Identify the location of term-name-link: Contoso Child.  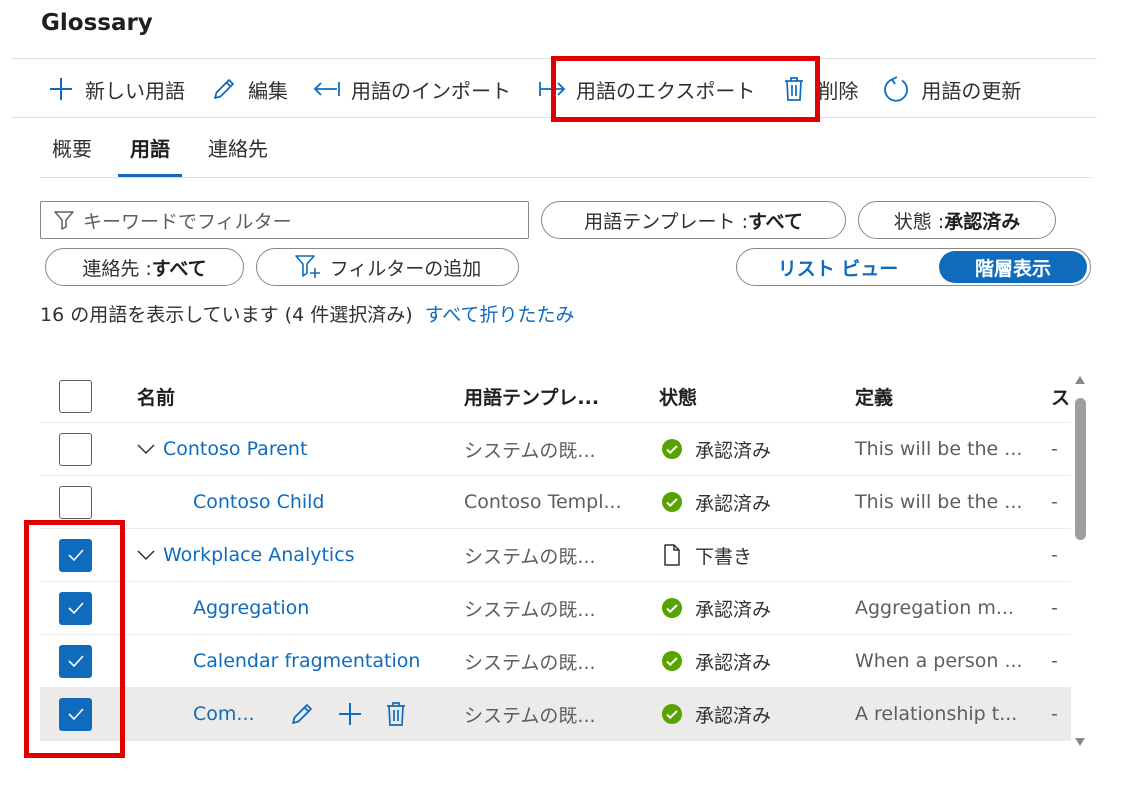
(259, 502).